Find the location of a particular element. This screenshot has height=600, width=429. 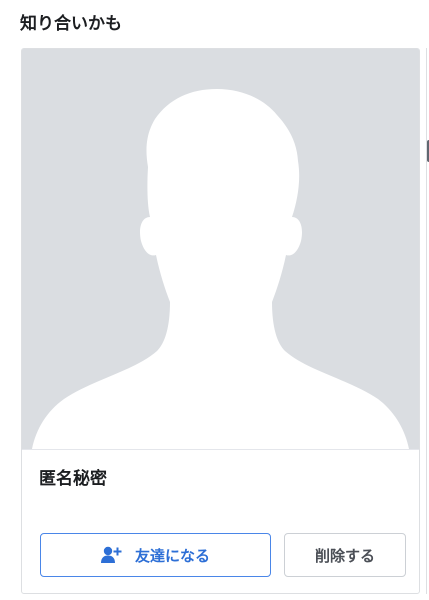

section-title: 知り合いかも is located at coordinates (71, 24).